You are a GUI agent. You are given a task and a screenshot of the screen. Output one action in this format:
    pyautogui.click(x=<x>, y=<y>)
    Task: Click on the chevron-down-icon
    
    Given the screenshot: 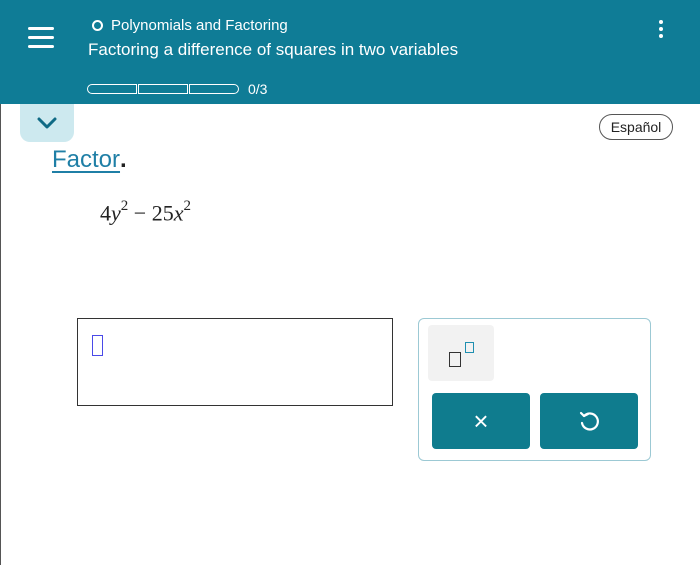 What is the action you would take?
    pyautogui.click(x=47, y=123)
    